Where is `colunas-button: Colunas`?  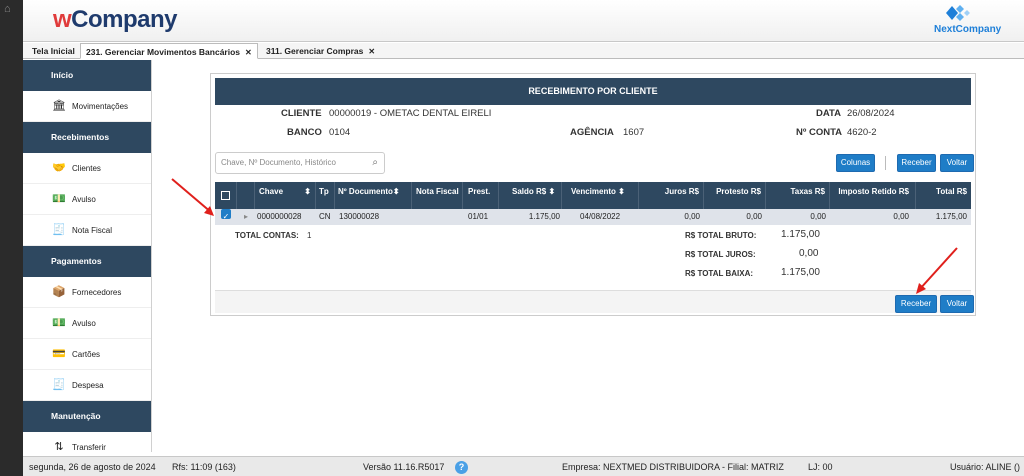 colunas-button: Colunas is located at coordinates (855, 163).